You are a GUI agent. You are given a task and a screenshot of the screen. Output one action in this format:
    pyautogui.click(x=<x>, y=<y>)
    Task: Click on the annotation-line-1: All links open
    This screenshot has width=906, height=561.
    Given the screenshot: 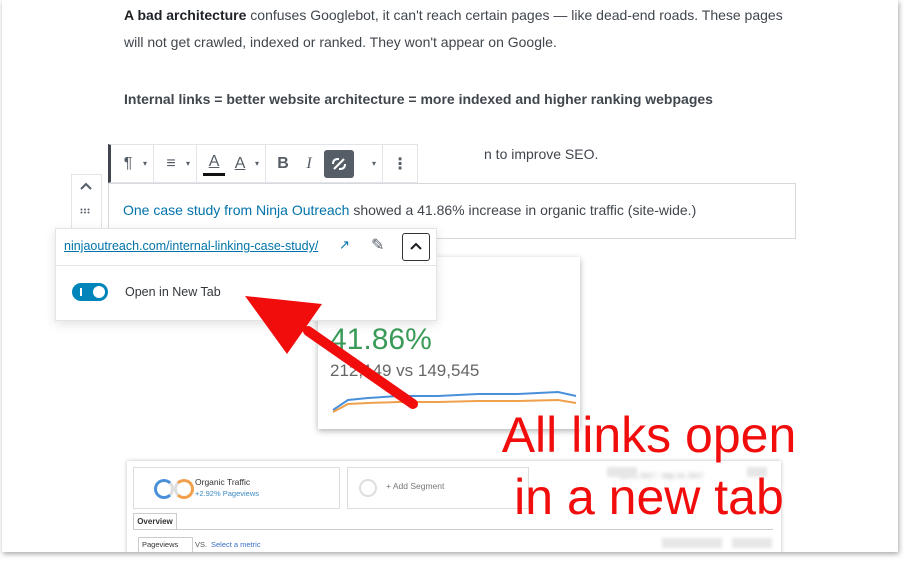 What is the action you would take?
    pyautogui.click(x=649, y=435)
    